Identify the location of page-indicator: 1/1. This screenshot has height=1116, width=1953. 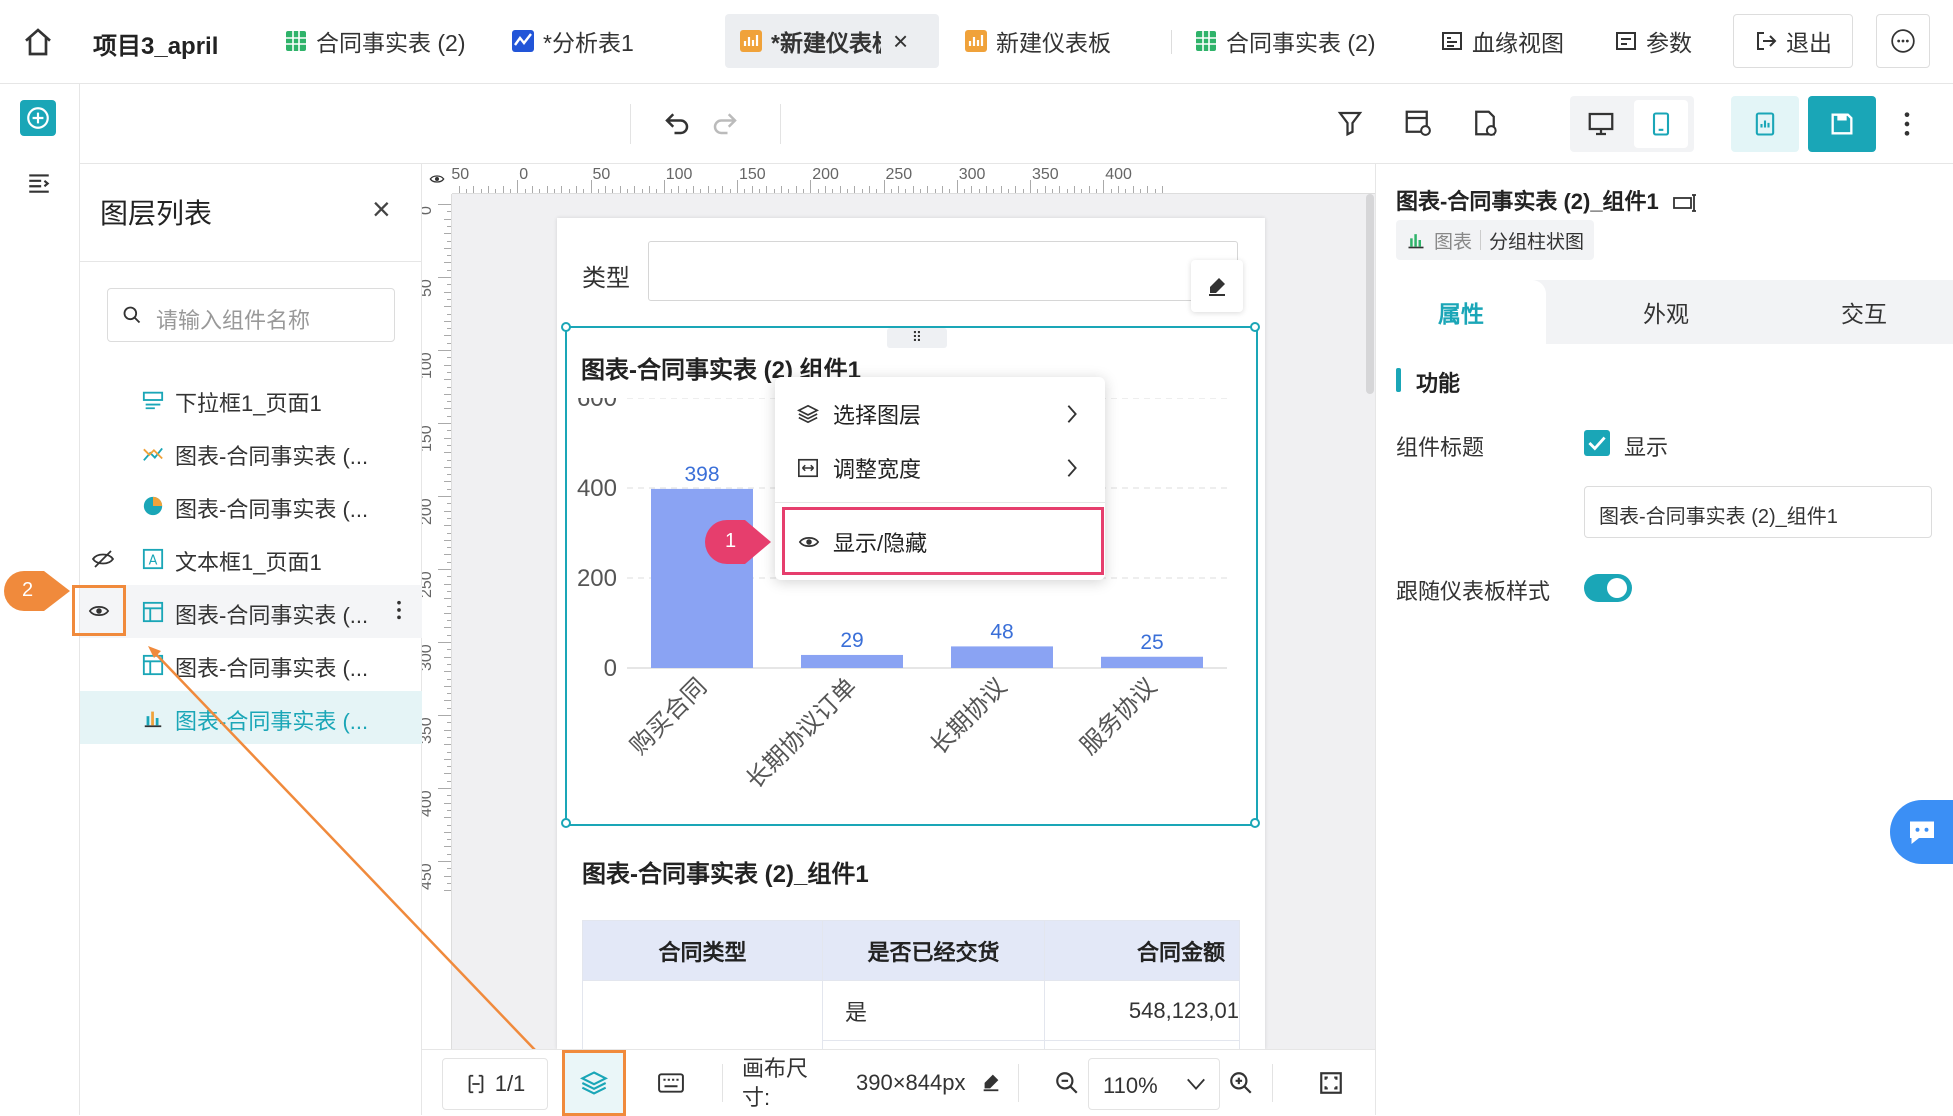
(495, 1084).